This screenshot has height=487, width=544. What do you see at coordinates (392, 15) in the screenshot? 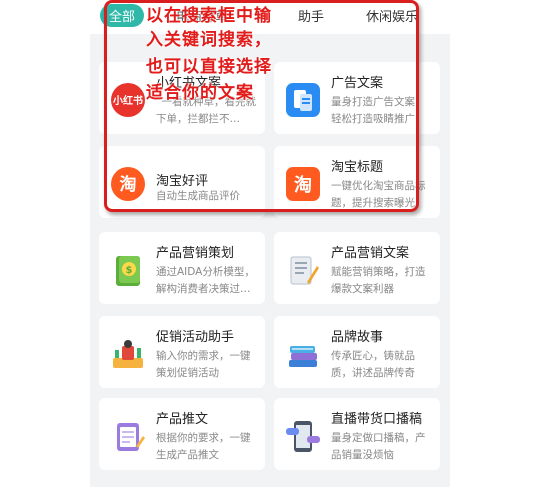
I see `tab-leisure: 休闲娱乐` at bounding box center [392, 15].